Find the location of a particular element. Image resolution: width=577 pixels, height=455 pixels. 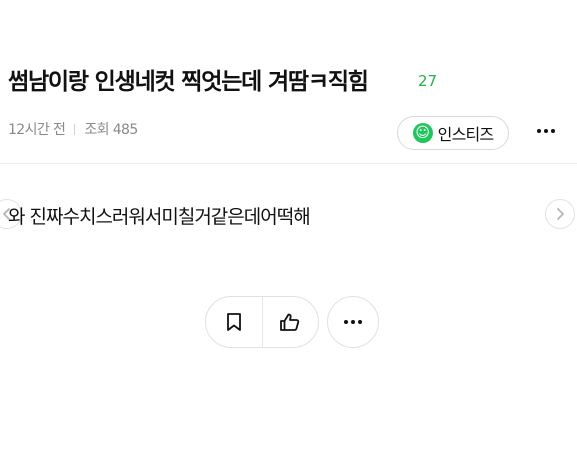

bookmark-icon is located at coordinates (233, 322).